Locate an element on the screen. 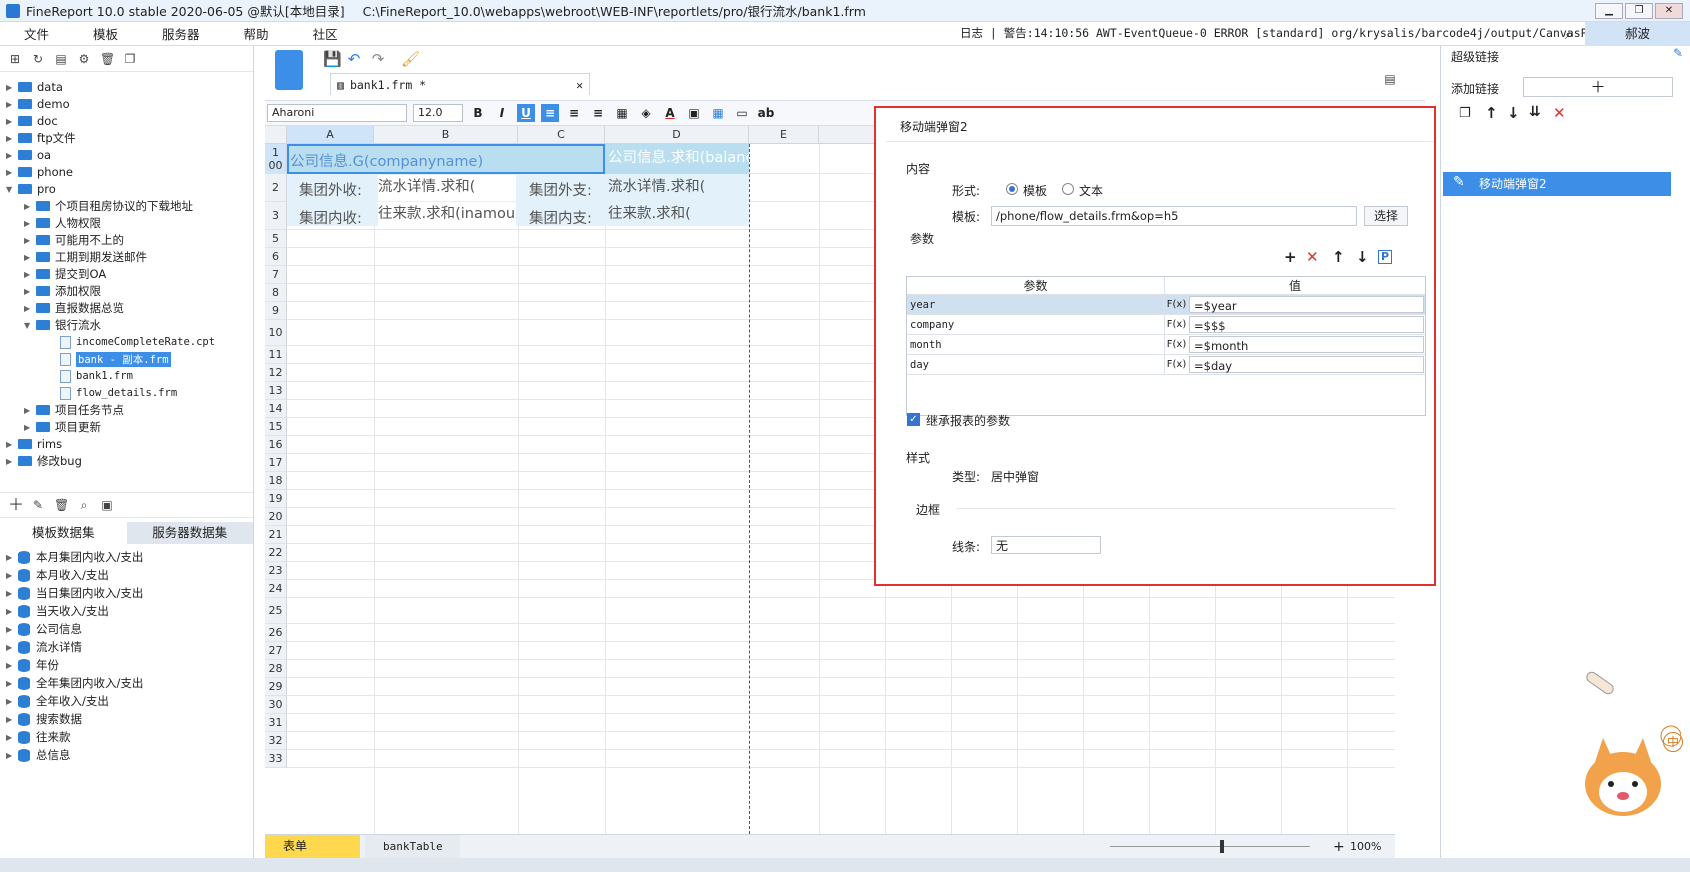 The image size is (1690, 872). row-header: 13 is located at coordinates (276, 391).